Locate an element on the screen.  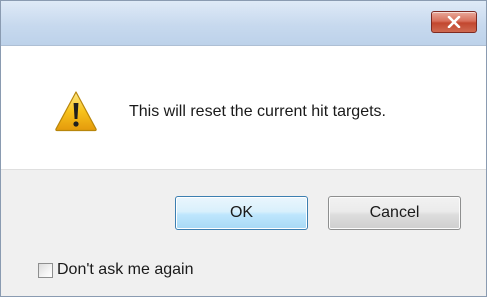
cancel-button: Cancel is located at coordinates (394, 213).